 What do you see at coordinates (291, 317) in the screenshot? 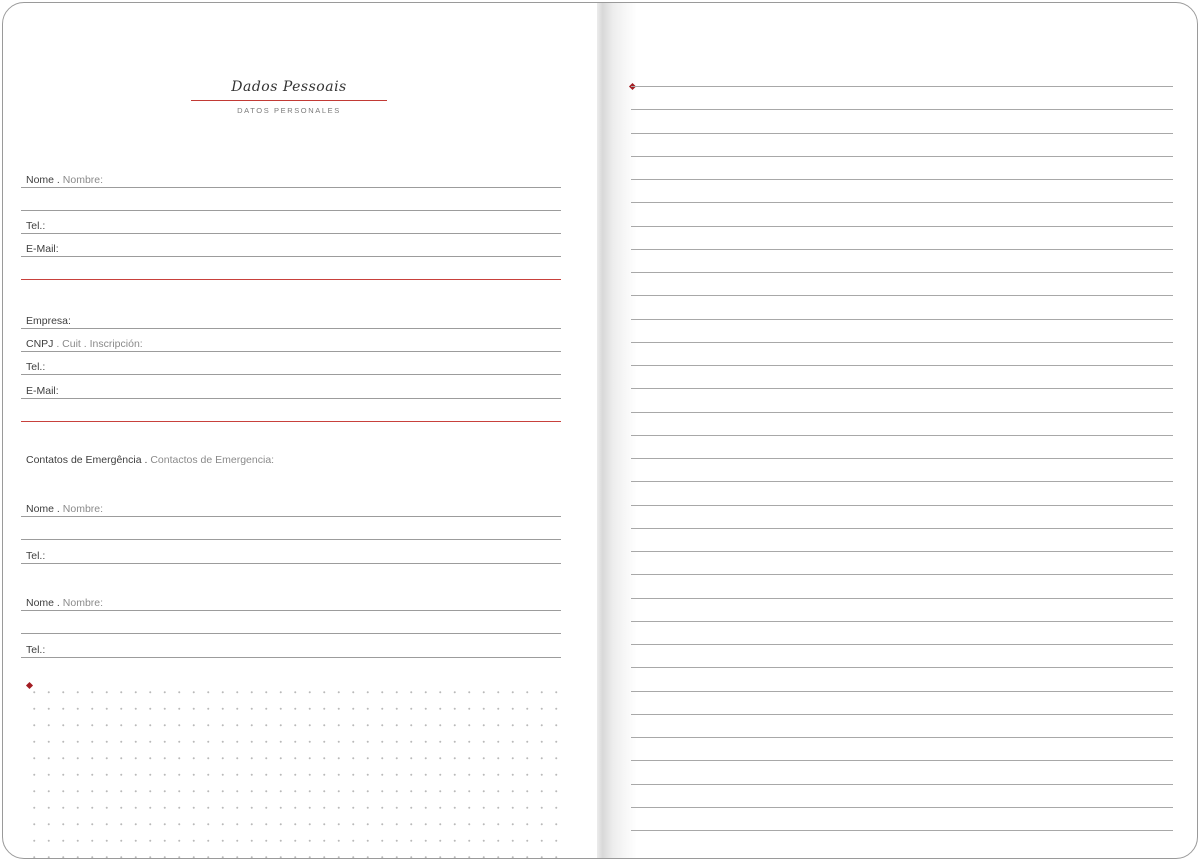
I see `company-field: Empresa:` at bounding box center [291, 317].